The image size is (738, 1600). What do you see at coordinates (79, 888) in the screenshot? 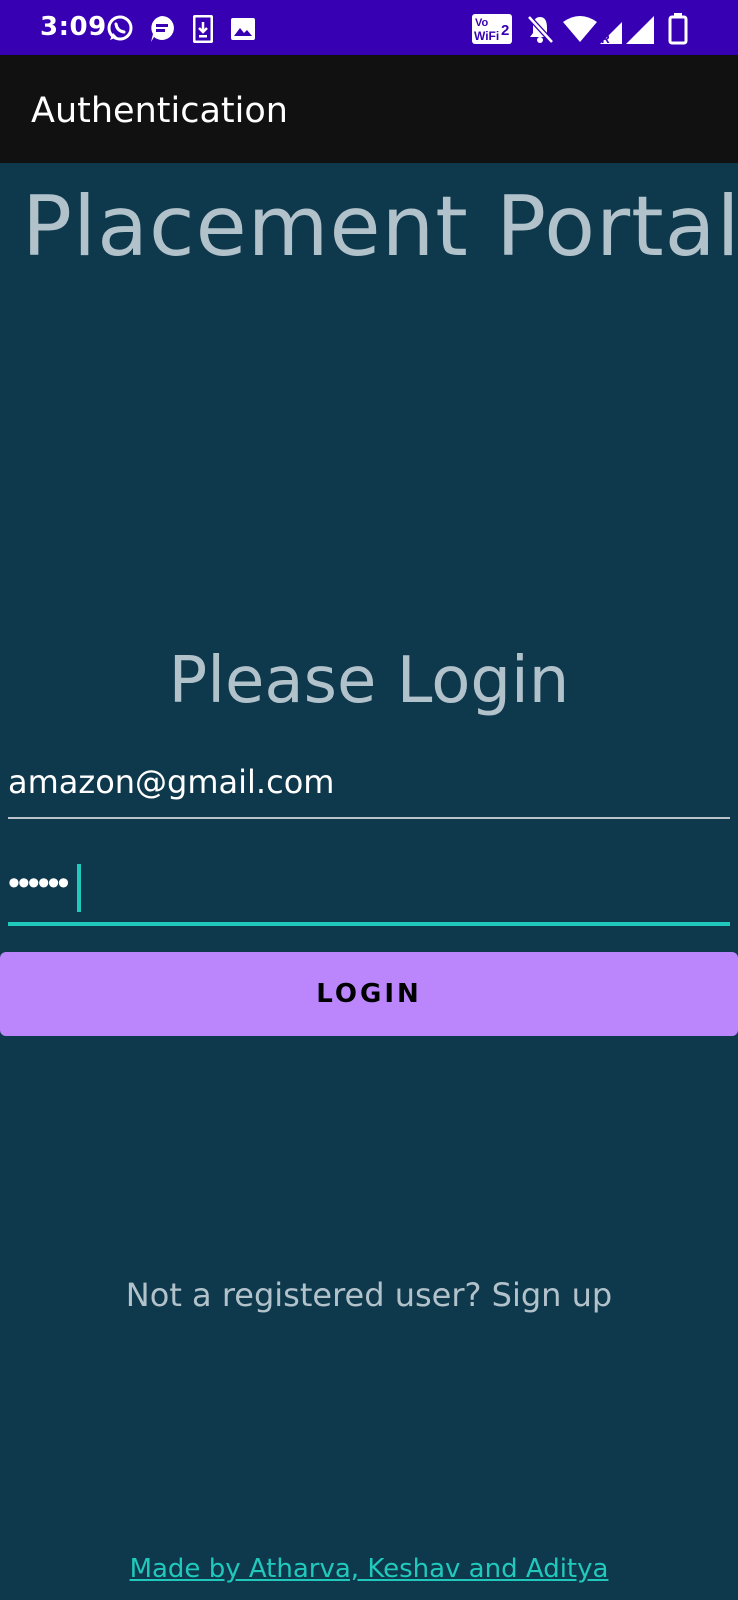
I see `text-caret` at bounding box center [79, 888].